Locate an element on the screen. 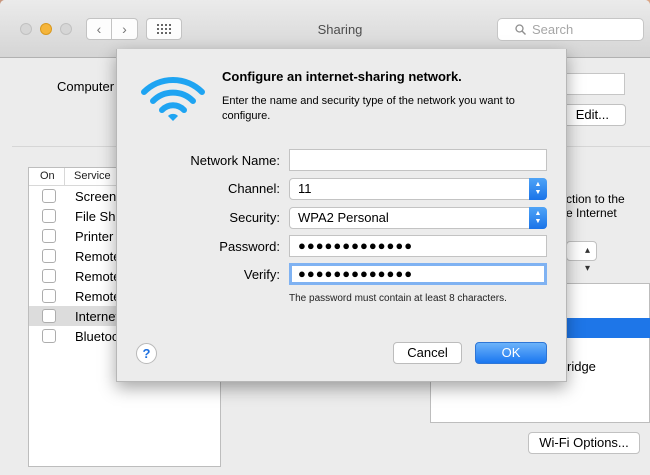 This screenshot has height=475, width=650. chevron-updown-icon: ▴ ▾ is located at coordinates (587, 259).